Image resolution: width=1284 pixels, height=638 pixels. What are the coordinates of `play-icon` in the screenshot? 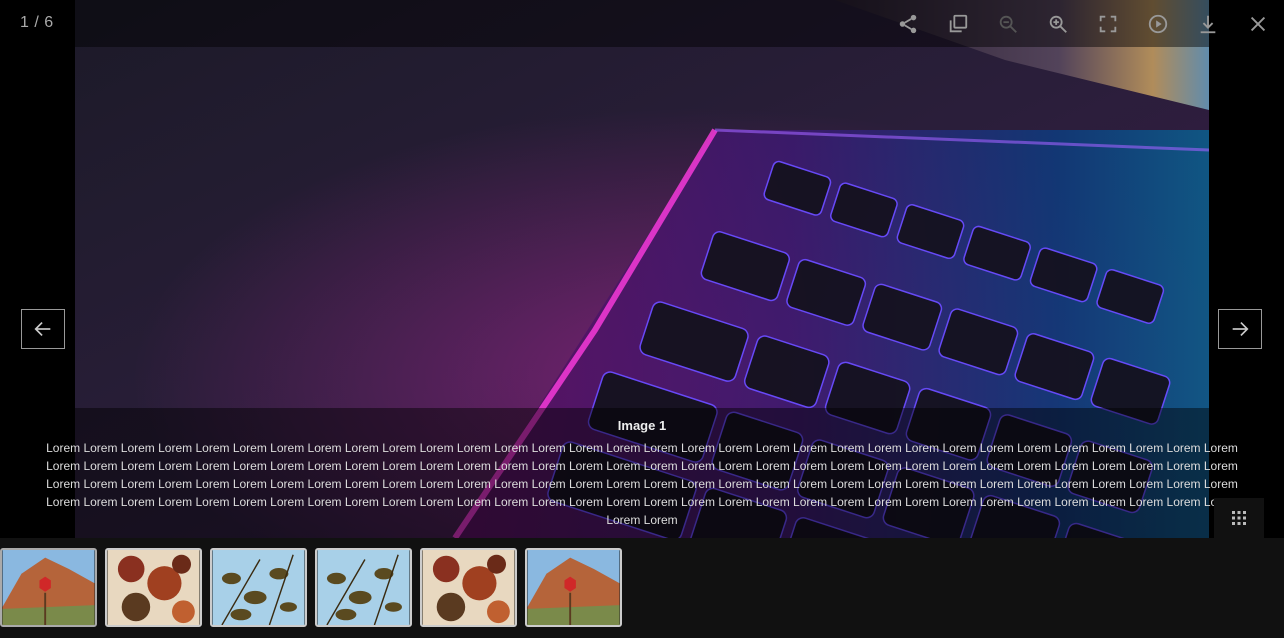 It's located at (1158, 23).